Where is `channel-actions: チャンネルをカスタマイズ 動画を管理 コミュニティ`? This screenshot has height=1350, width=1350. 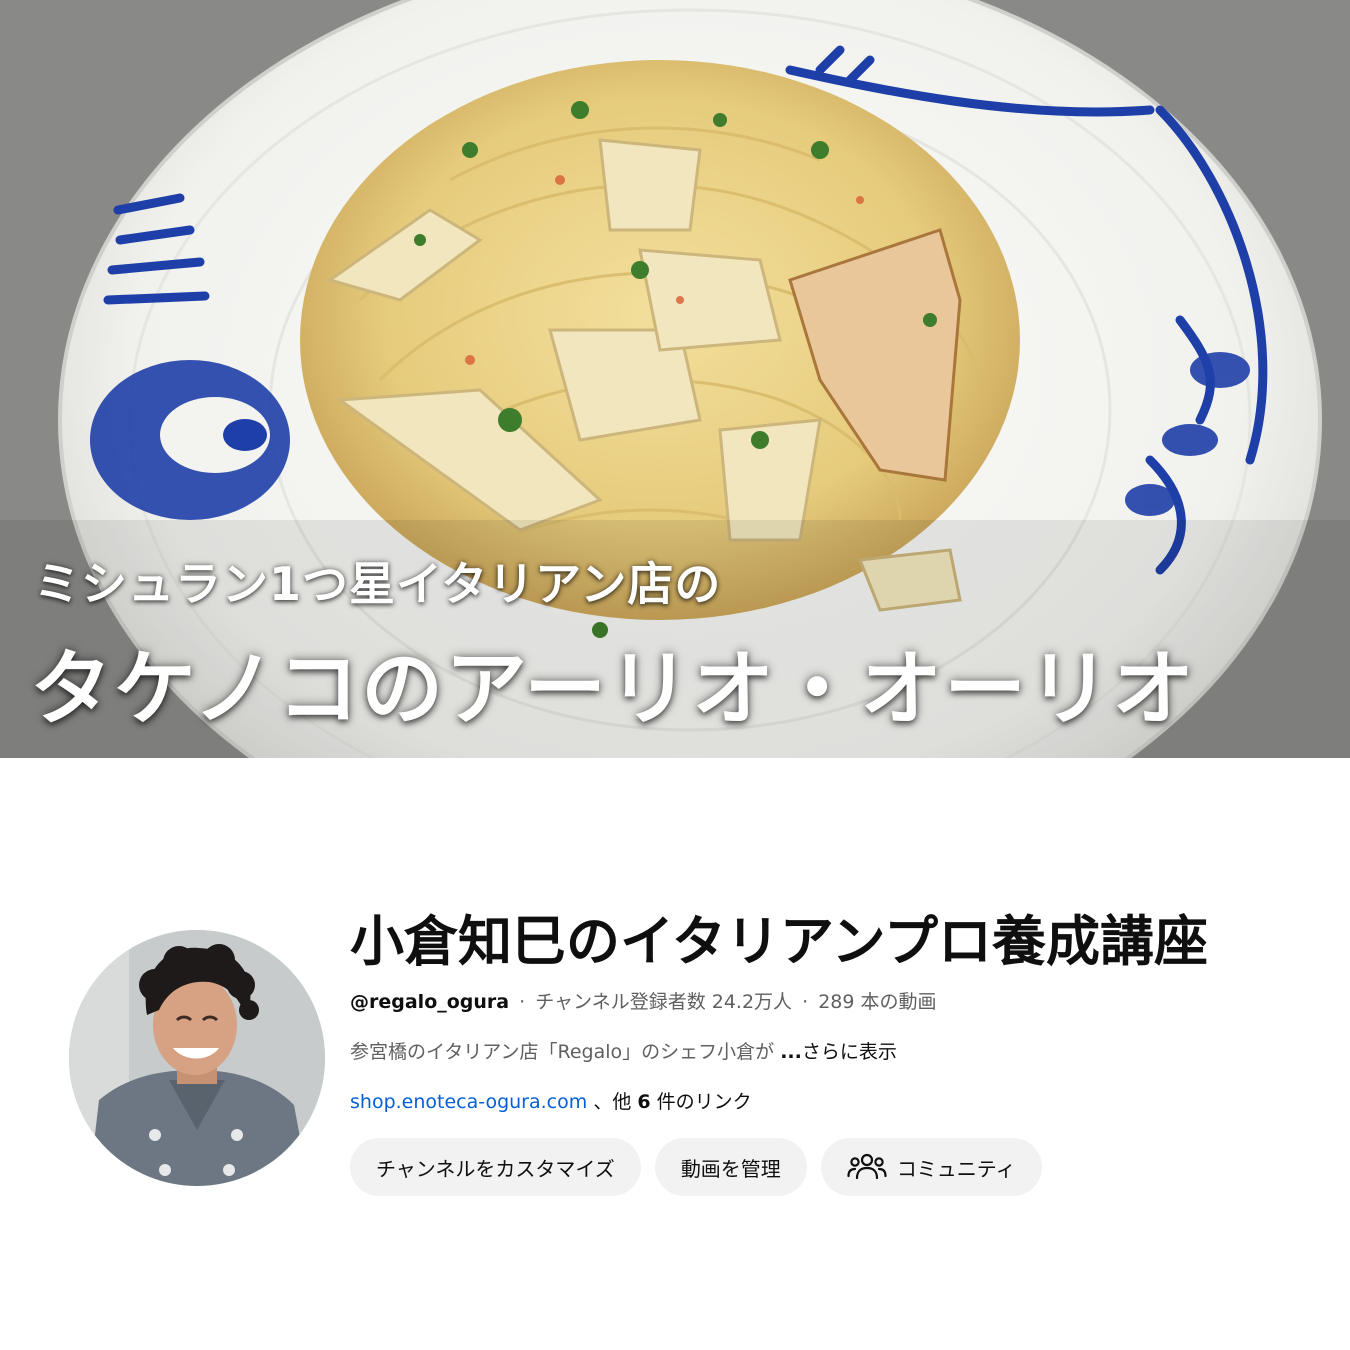
channel-actions: チャンネルをカスタマイズ 動画を管理 コミュニティ is located at coordinates (830, 1167).